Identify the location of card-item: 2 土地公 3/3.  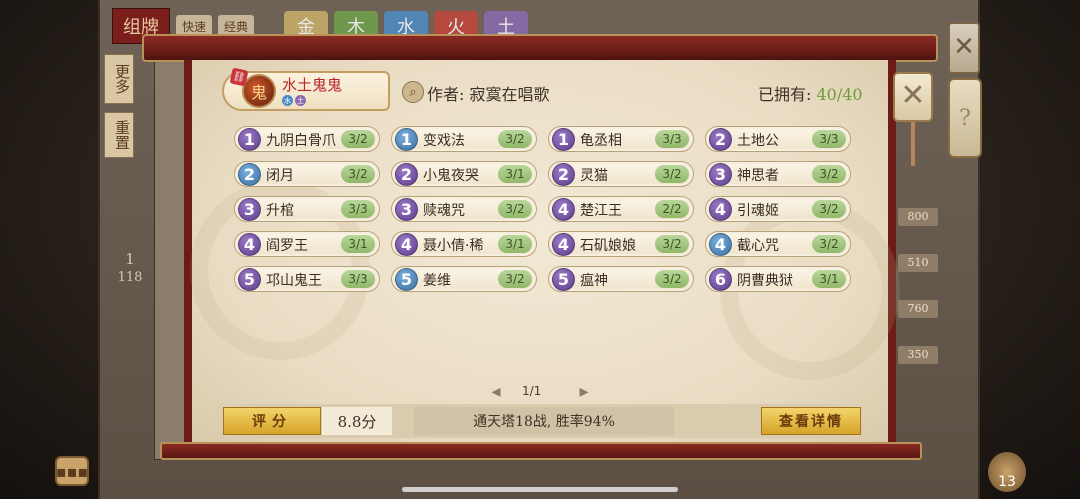
(778, 139).